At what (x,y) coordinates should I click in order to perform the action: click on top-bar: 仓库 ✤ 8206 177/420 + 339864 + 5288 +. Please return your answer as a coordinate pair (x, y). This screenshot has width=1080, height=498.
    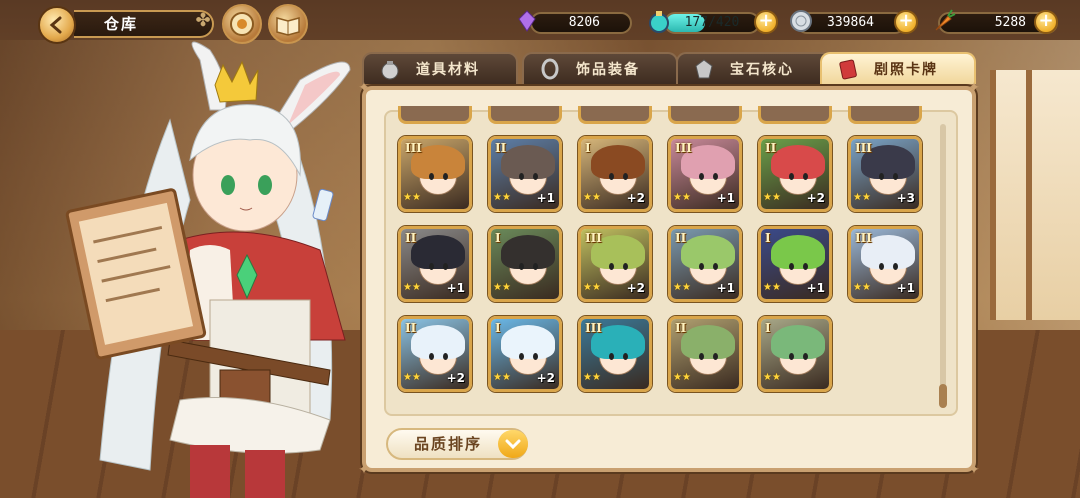
    Looking at the image, I should click on (540, 23).